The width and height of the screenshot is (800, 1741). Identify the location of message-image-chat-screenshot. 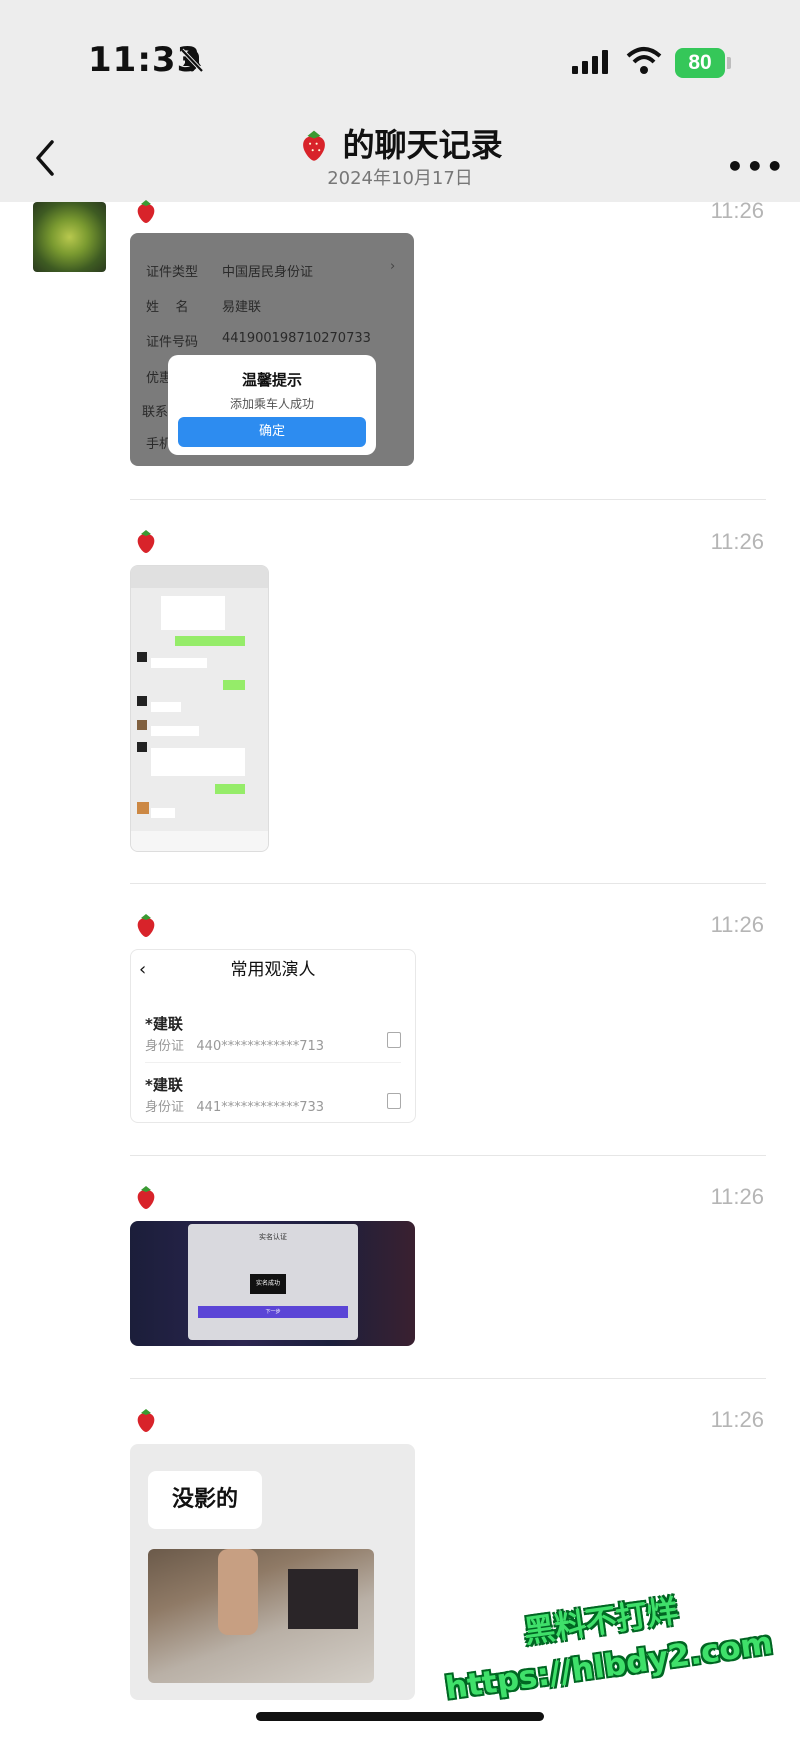
(199, 708).